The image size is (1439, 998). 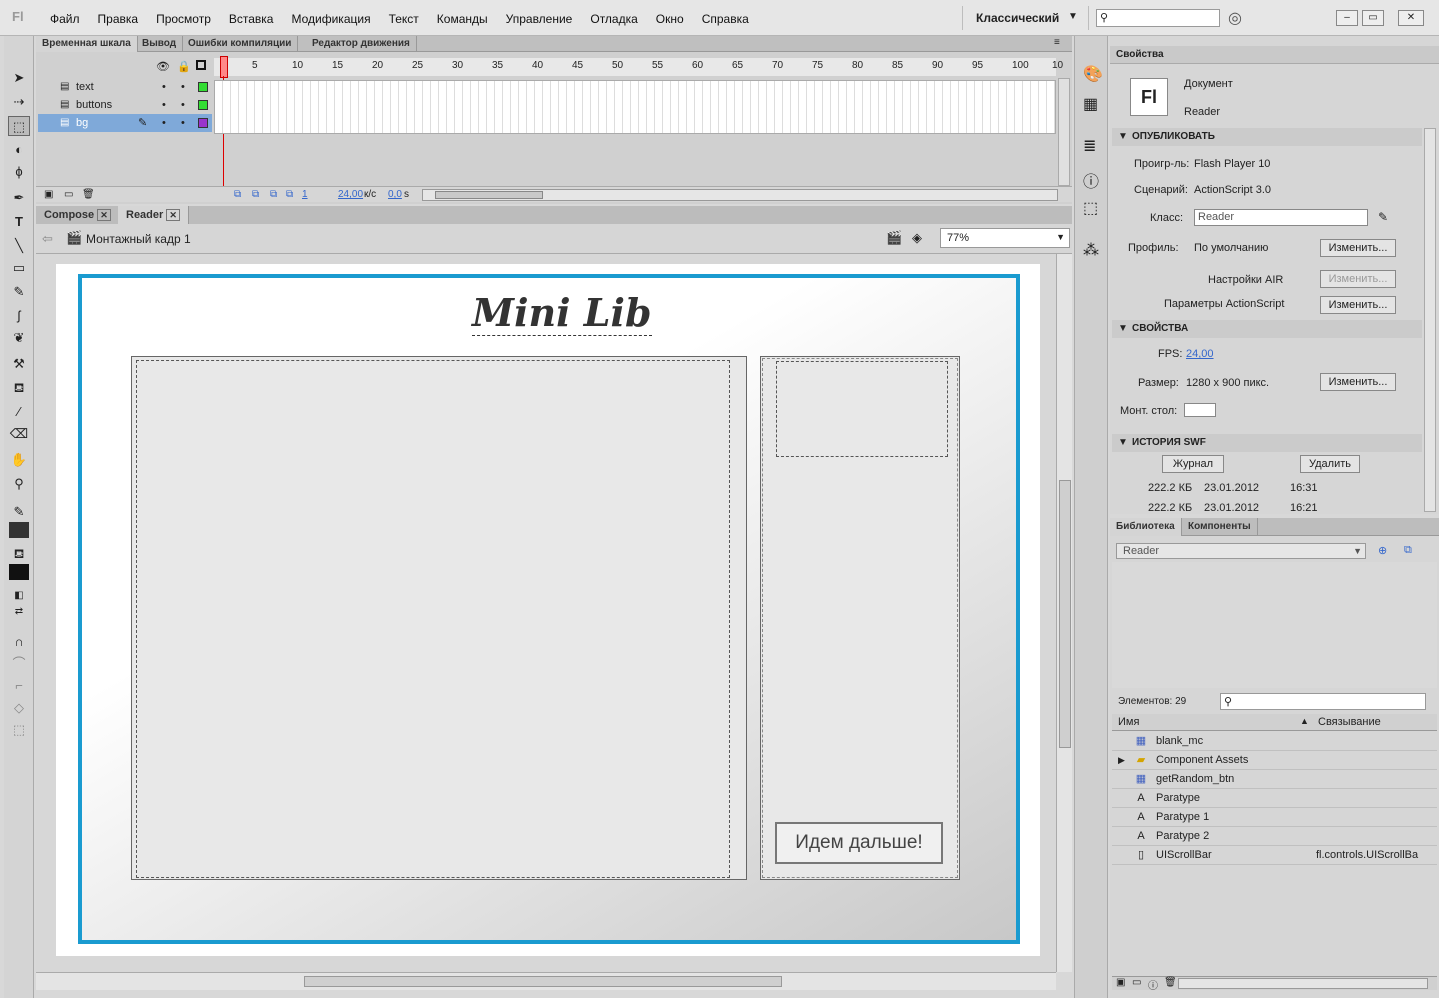 I want to click on selection-tool-icon: ➤, so click(x=19, y=78).